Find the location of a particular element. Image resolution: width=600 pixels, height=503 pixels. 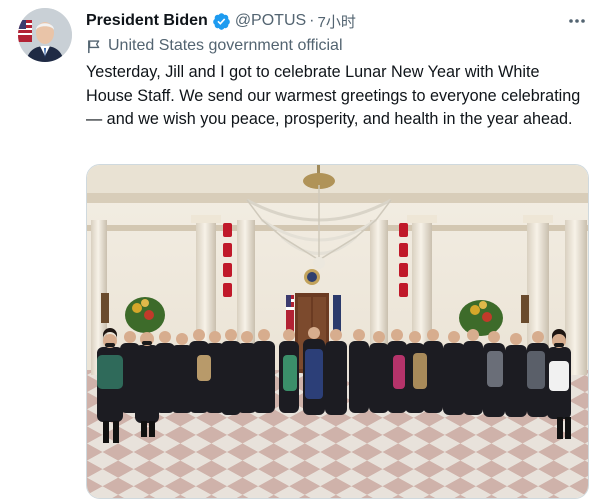

flag-icon is located at coordinates (94, 46).